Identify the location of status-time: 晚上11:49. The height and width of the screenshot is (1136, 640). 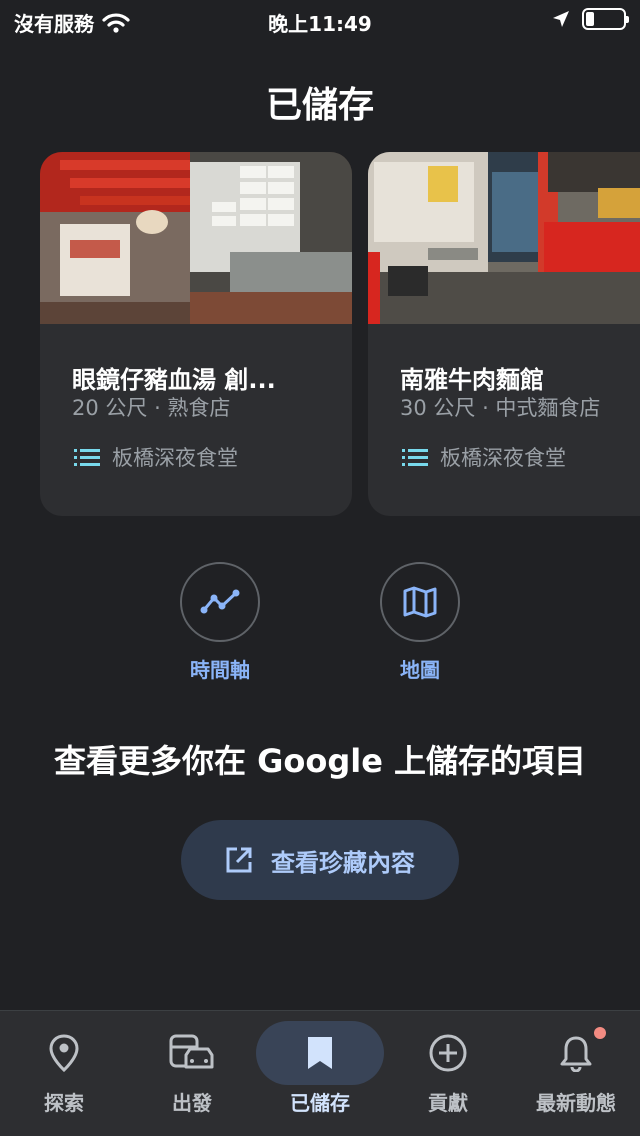
(320, 24).